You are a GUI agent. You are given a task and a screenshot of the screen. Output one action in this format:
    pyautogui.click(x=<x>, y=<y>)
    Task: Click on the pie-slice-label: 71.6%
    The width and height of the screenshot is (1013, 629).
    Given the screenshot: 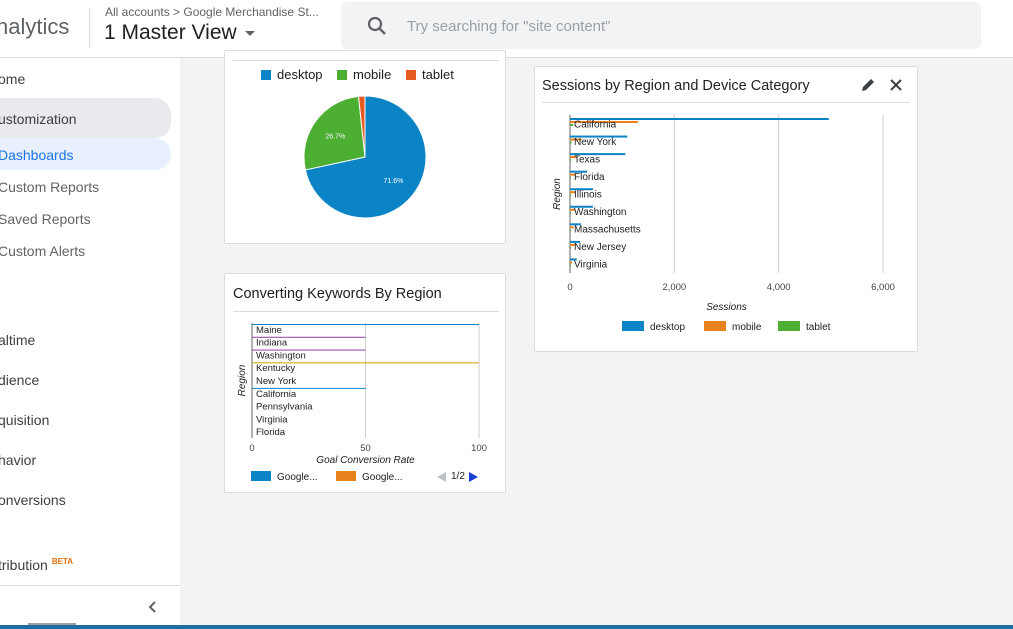 What is the action you would take?
    pyautogui.click(x=394, y=181)
    